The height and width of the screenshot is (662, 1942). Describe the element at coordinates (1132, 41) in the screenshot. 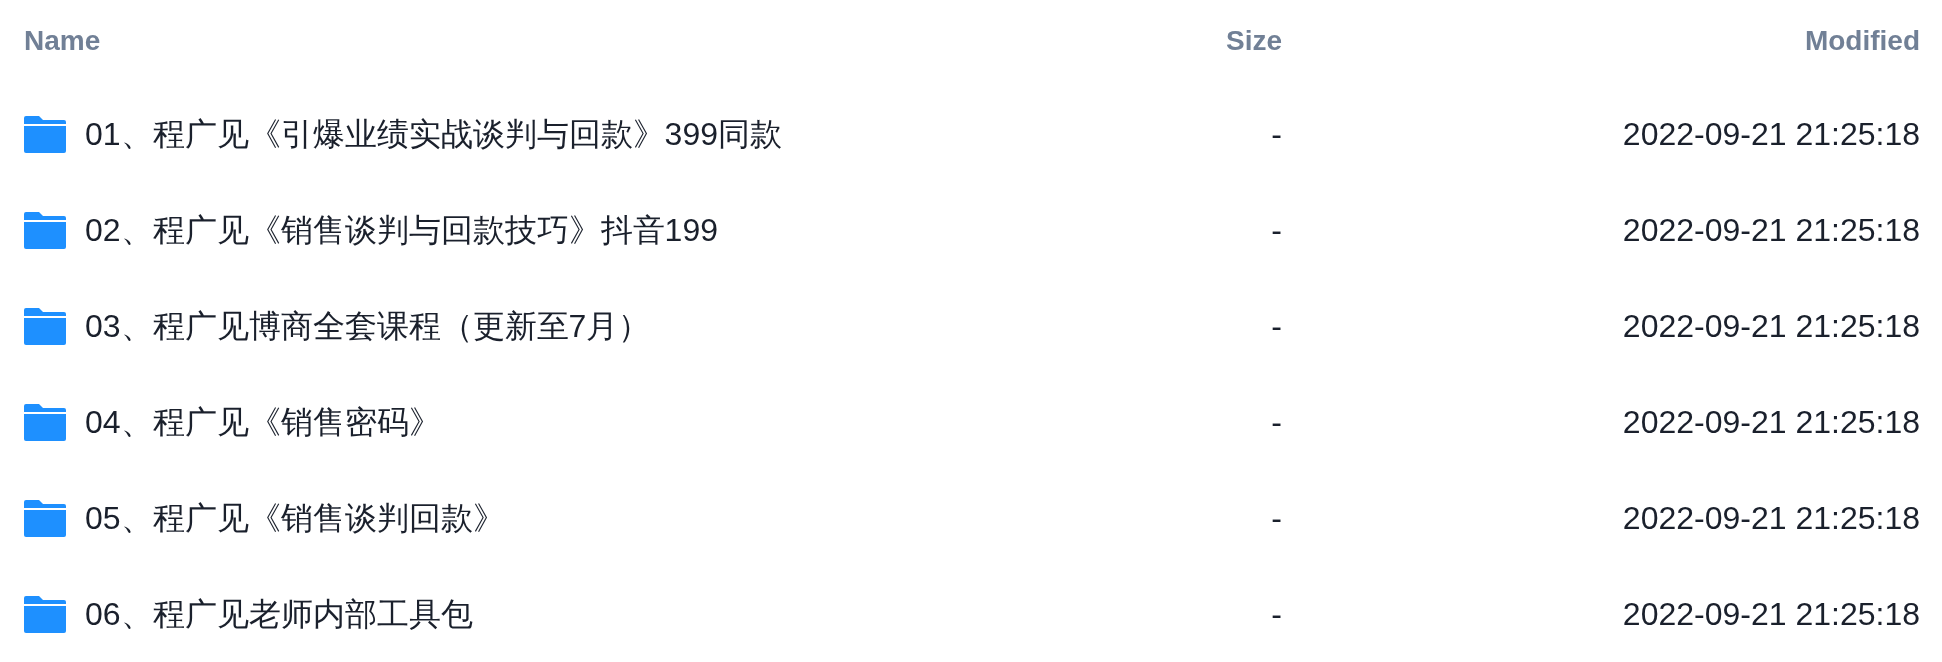

I see `column-header: Size` at that location.